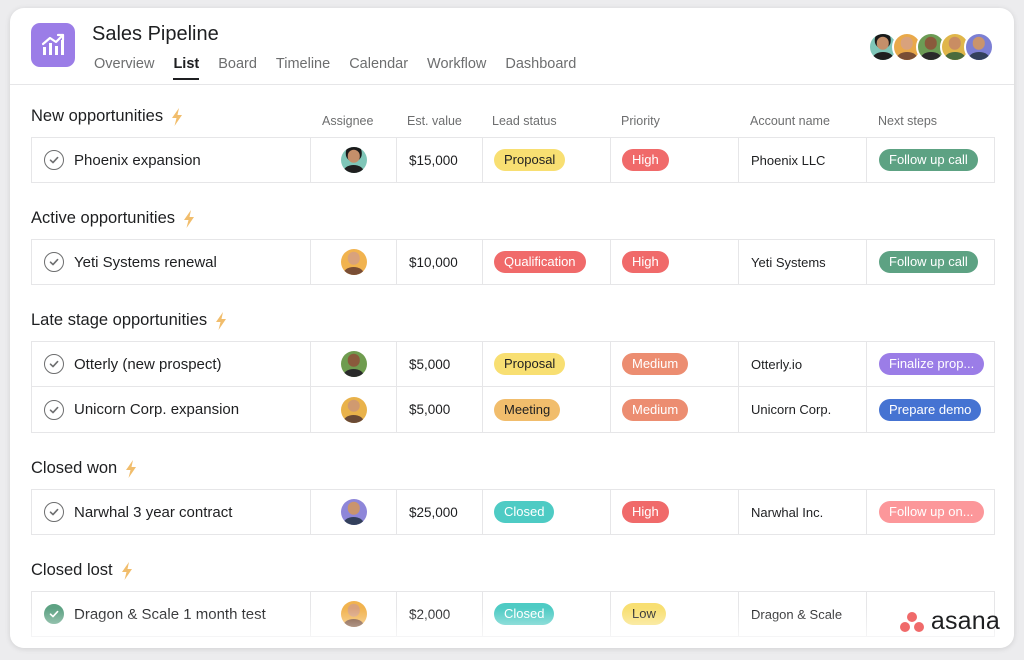 This screenshot has width=1024, height=660. I want to click on task-name-cell: Yeti Systems renewal, so click(171, 262).